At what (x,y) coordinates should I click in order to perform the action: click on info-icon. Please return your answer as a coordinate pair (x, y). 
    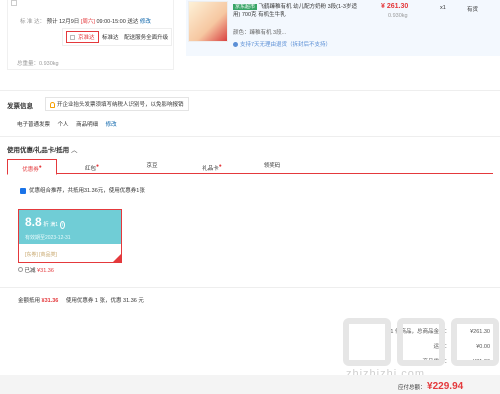
    Looking at the image, I should click on (20, 269).